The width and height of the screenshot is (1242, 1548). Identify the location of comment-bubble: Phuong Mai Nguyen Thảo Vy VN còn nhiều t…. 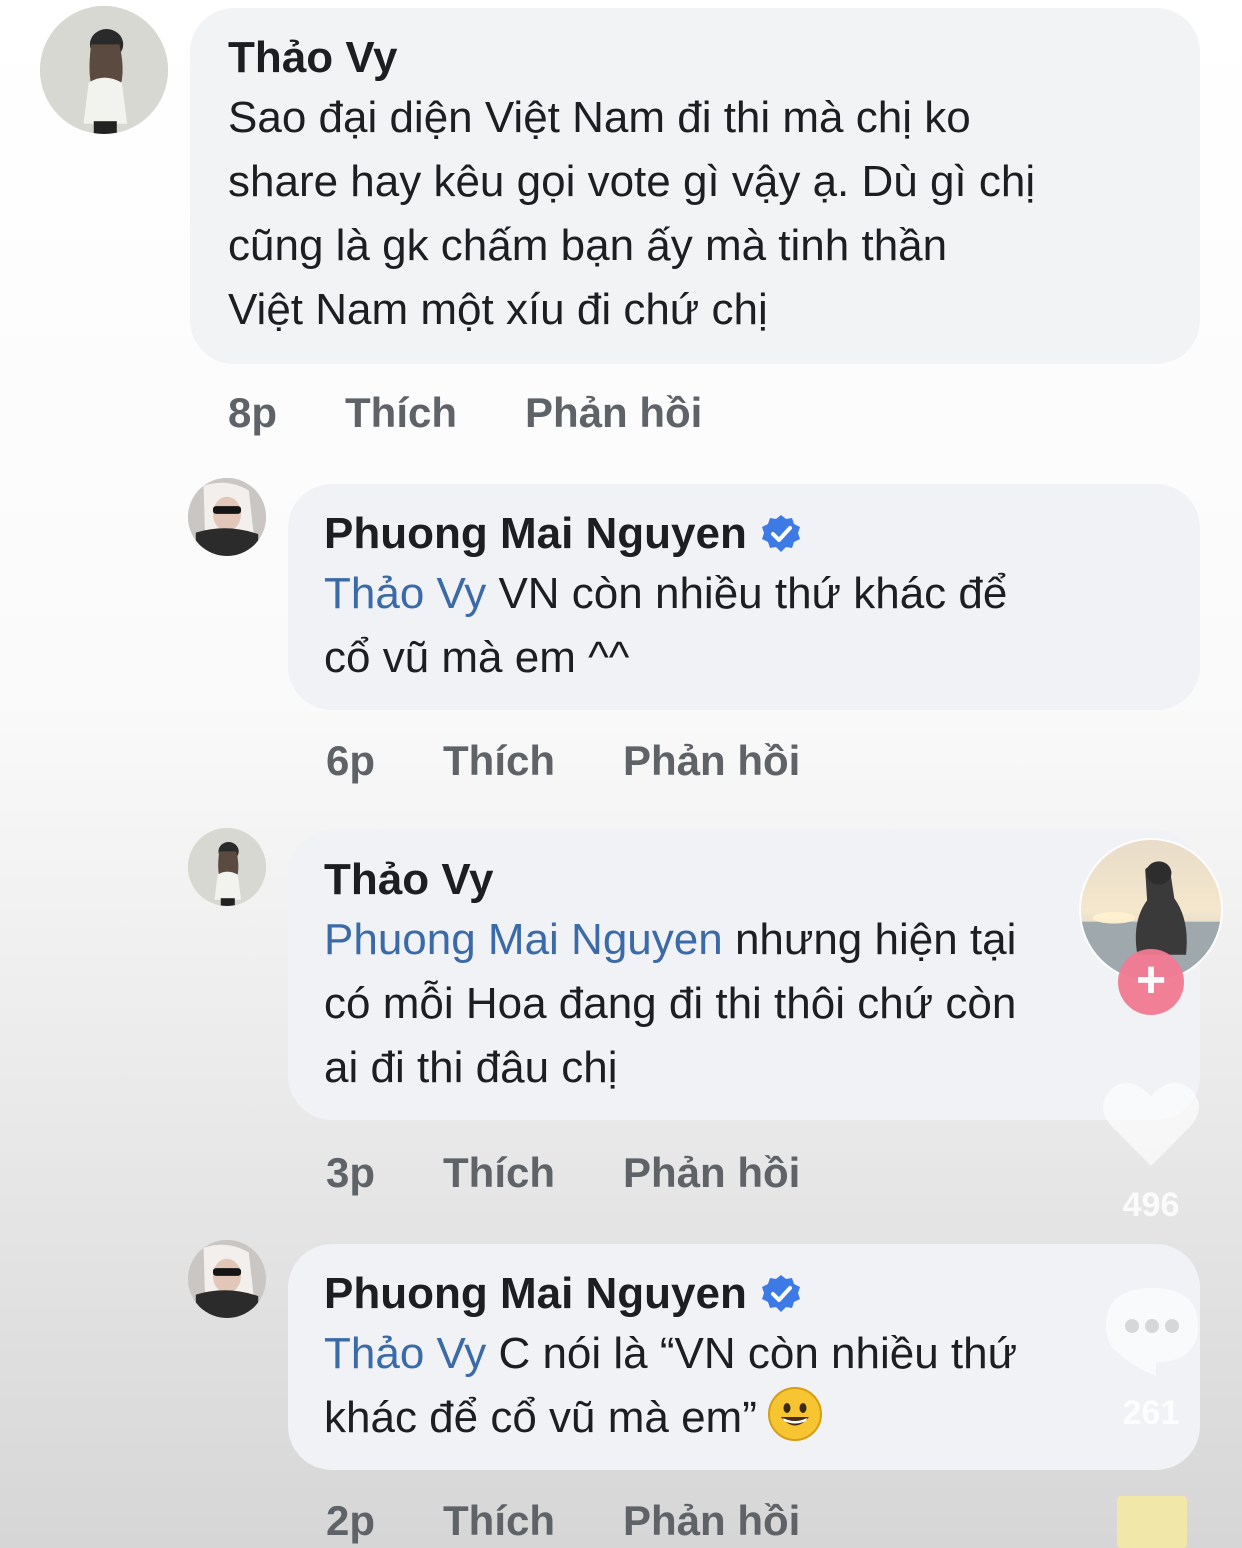
(744, 597).